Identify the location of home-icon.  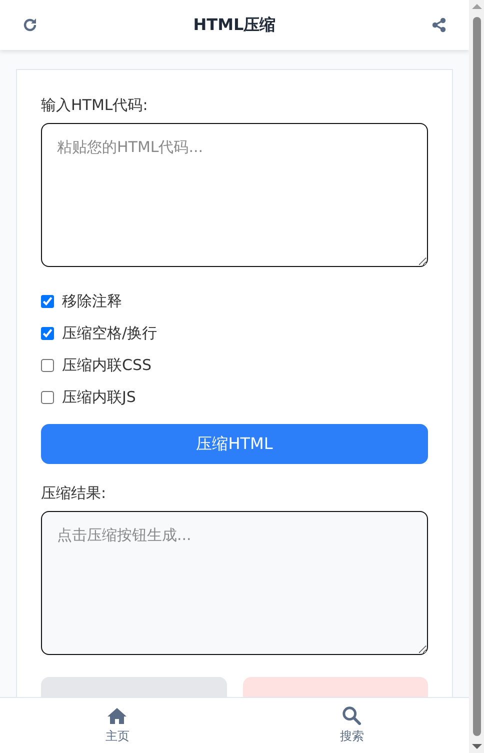
(117, 715).